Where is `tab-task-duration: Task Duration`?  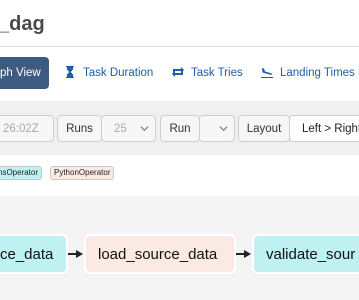
tab-task-duration: Task Duration is located at coordinates (108, 73).